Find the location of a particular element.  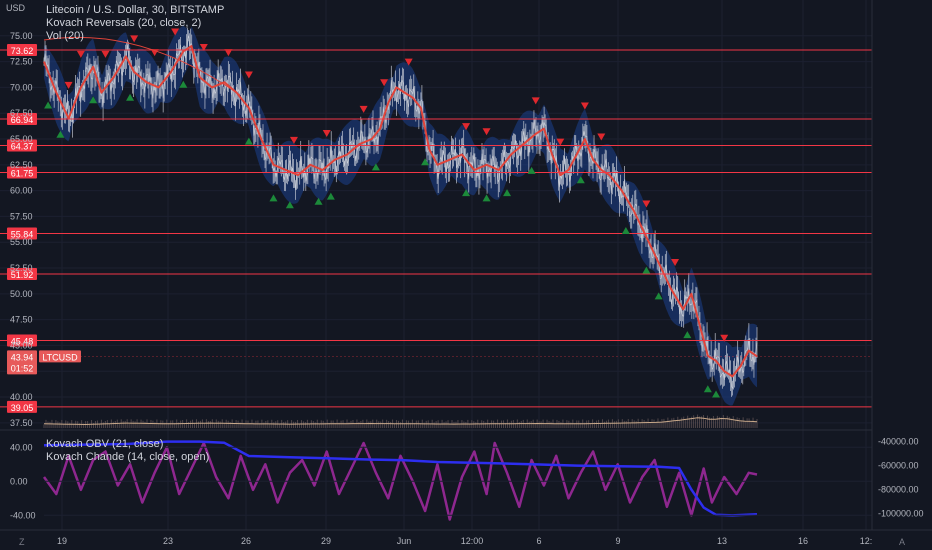

price-tick-label: 52.50 is located at coordinates (21, 268).